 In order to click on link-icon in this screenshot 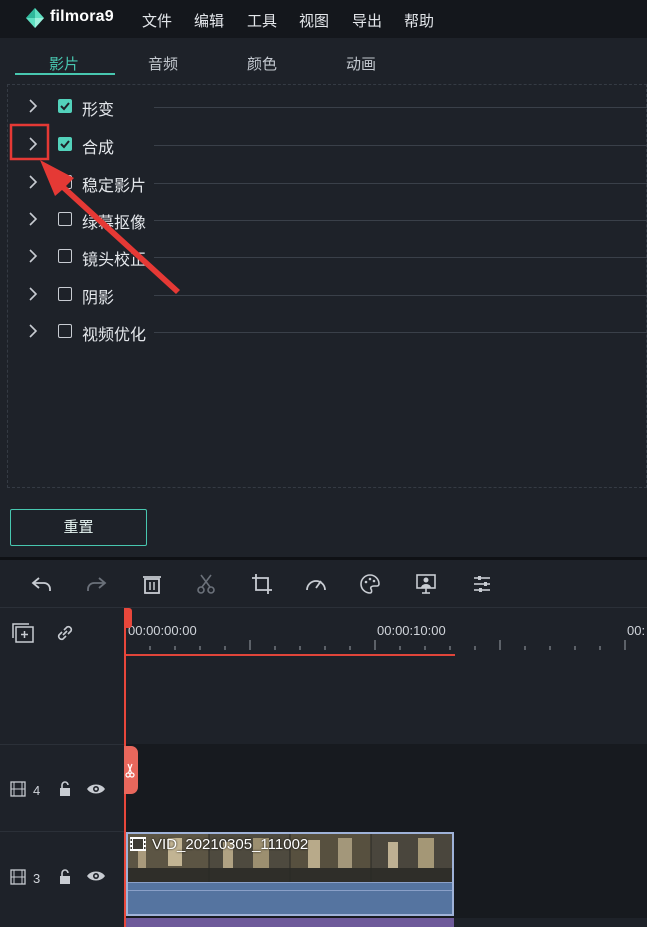, I will do `click(65, 633)`.